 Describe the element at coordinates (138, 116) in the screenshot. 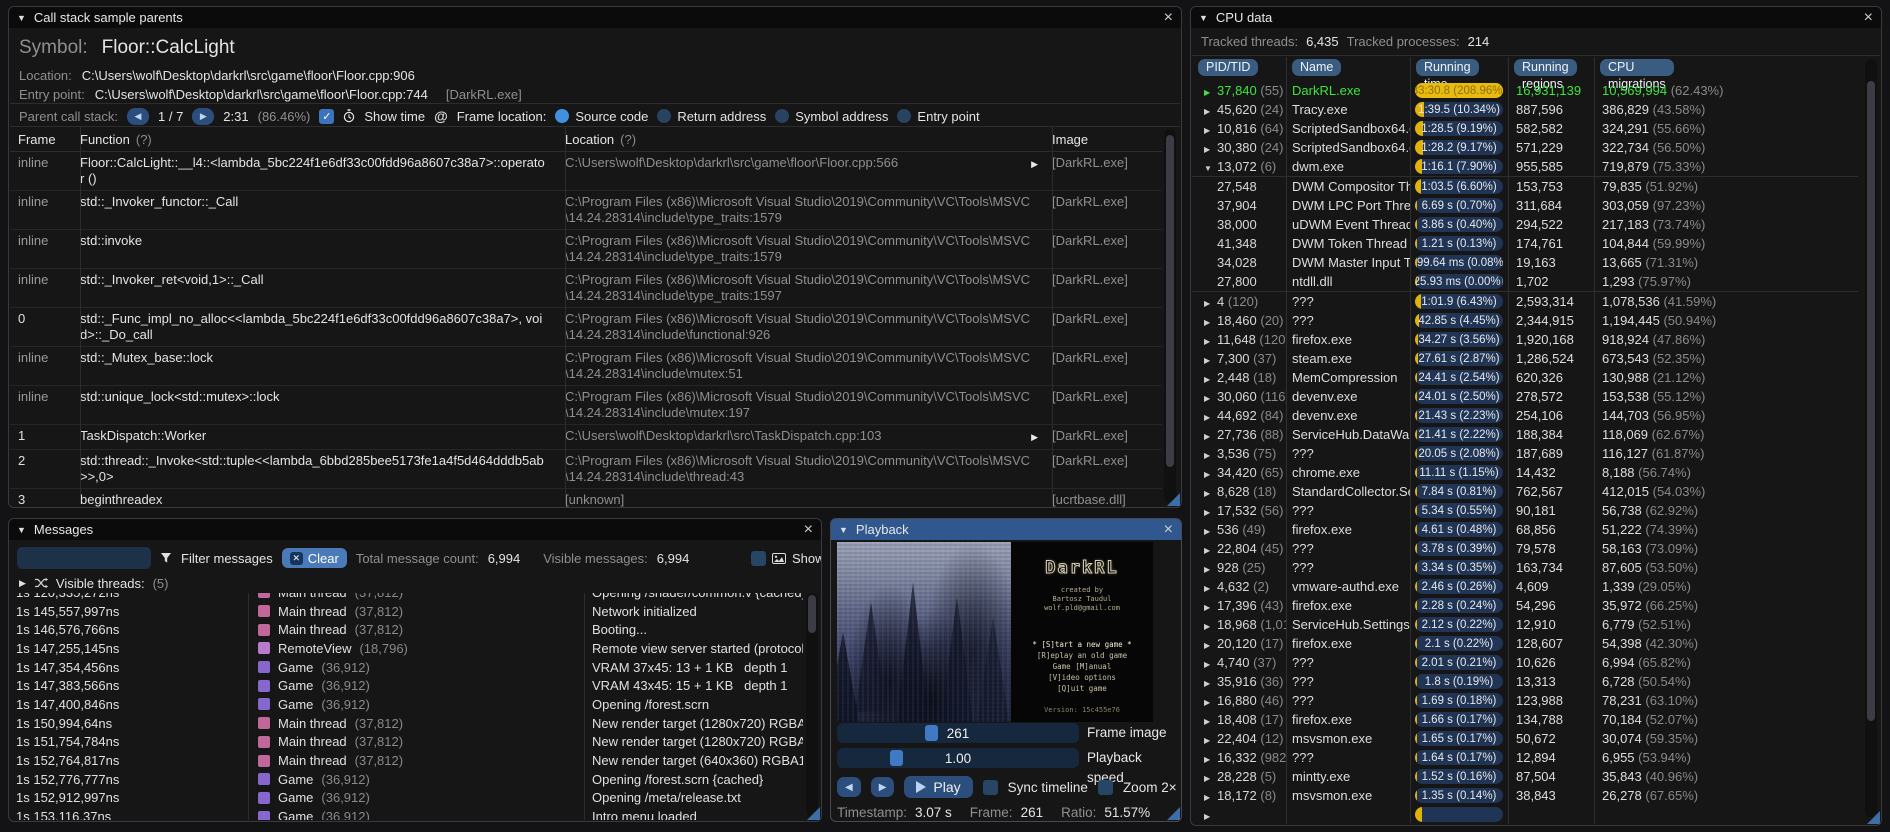

I see `prev-callstack-button: ◀` at that location.